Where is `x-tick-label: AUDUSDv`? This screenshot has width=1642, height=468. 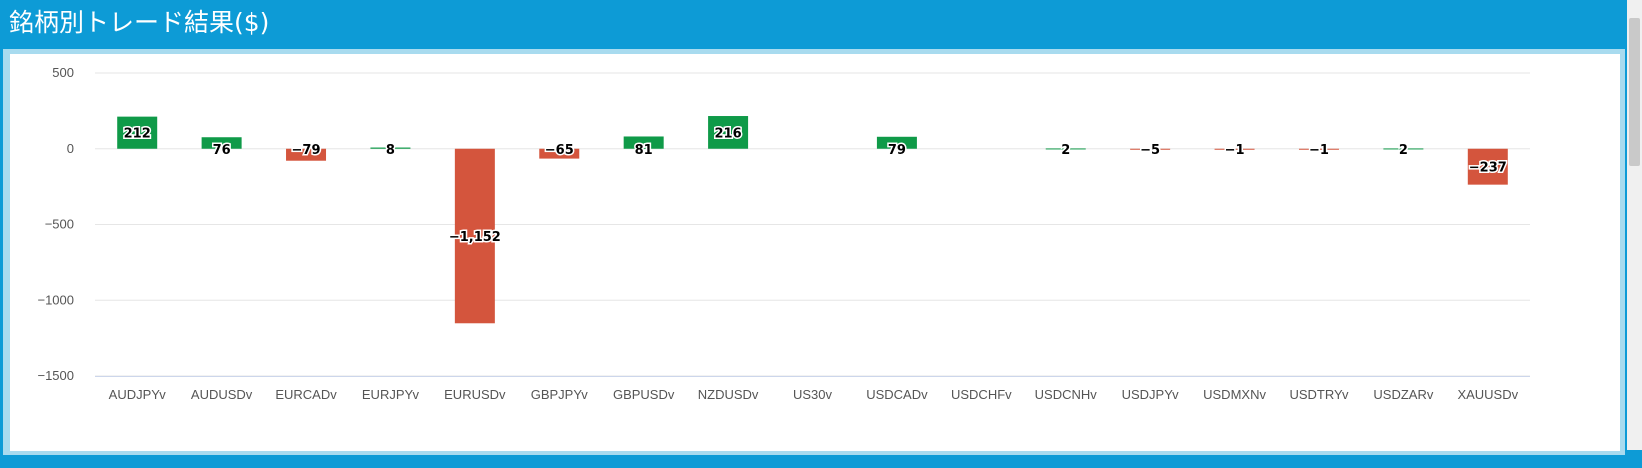 x-tick-label: AUDUSDv is located at coordinates (222, 394).